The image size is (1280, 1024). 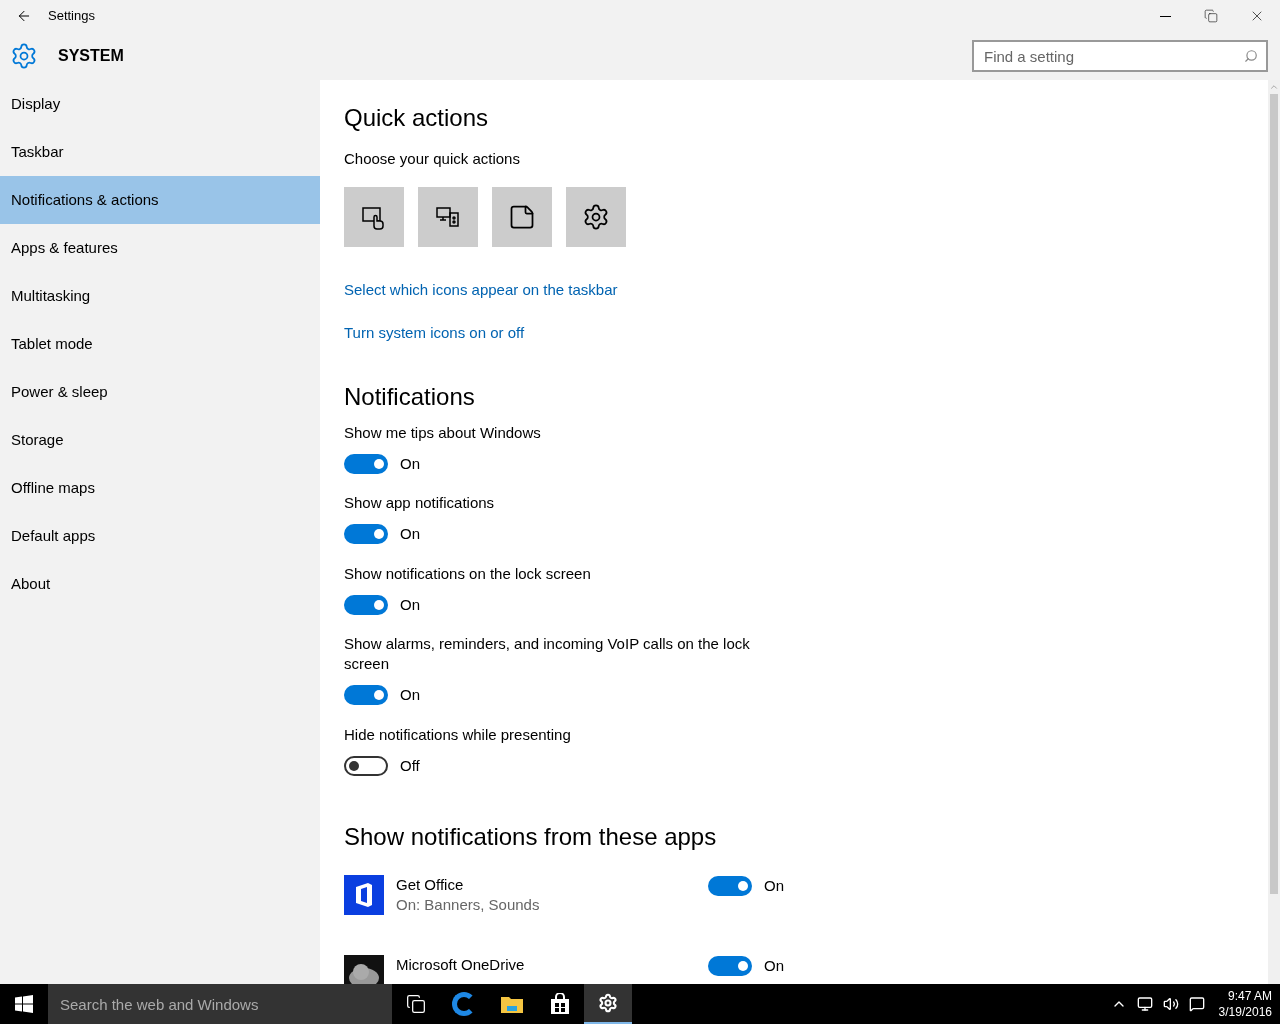 I want to click on network-icon, so click(x=1144, y=1004).